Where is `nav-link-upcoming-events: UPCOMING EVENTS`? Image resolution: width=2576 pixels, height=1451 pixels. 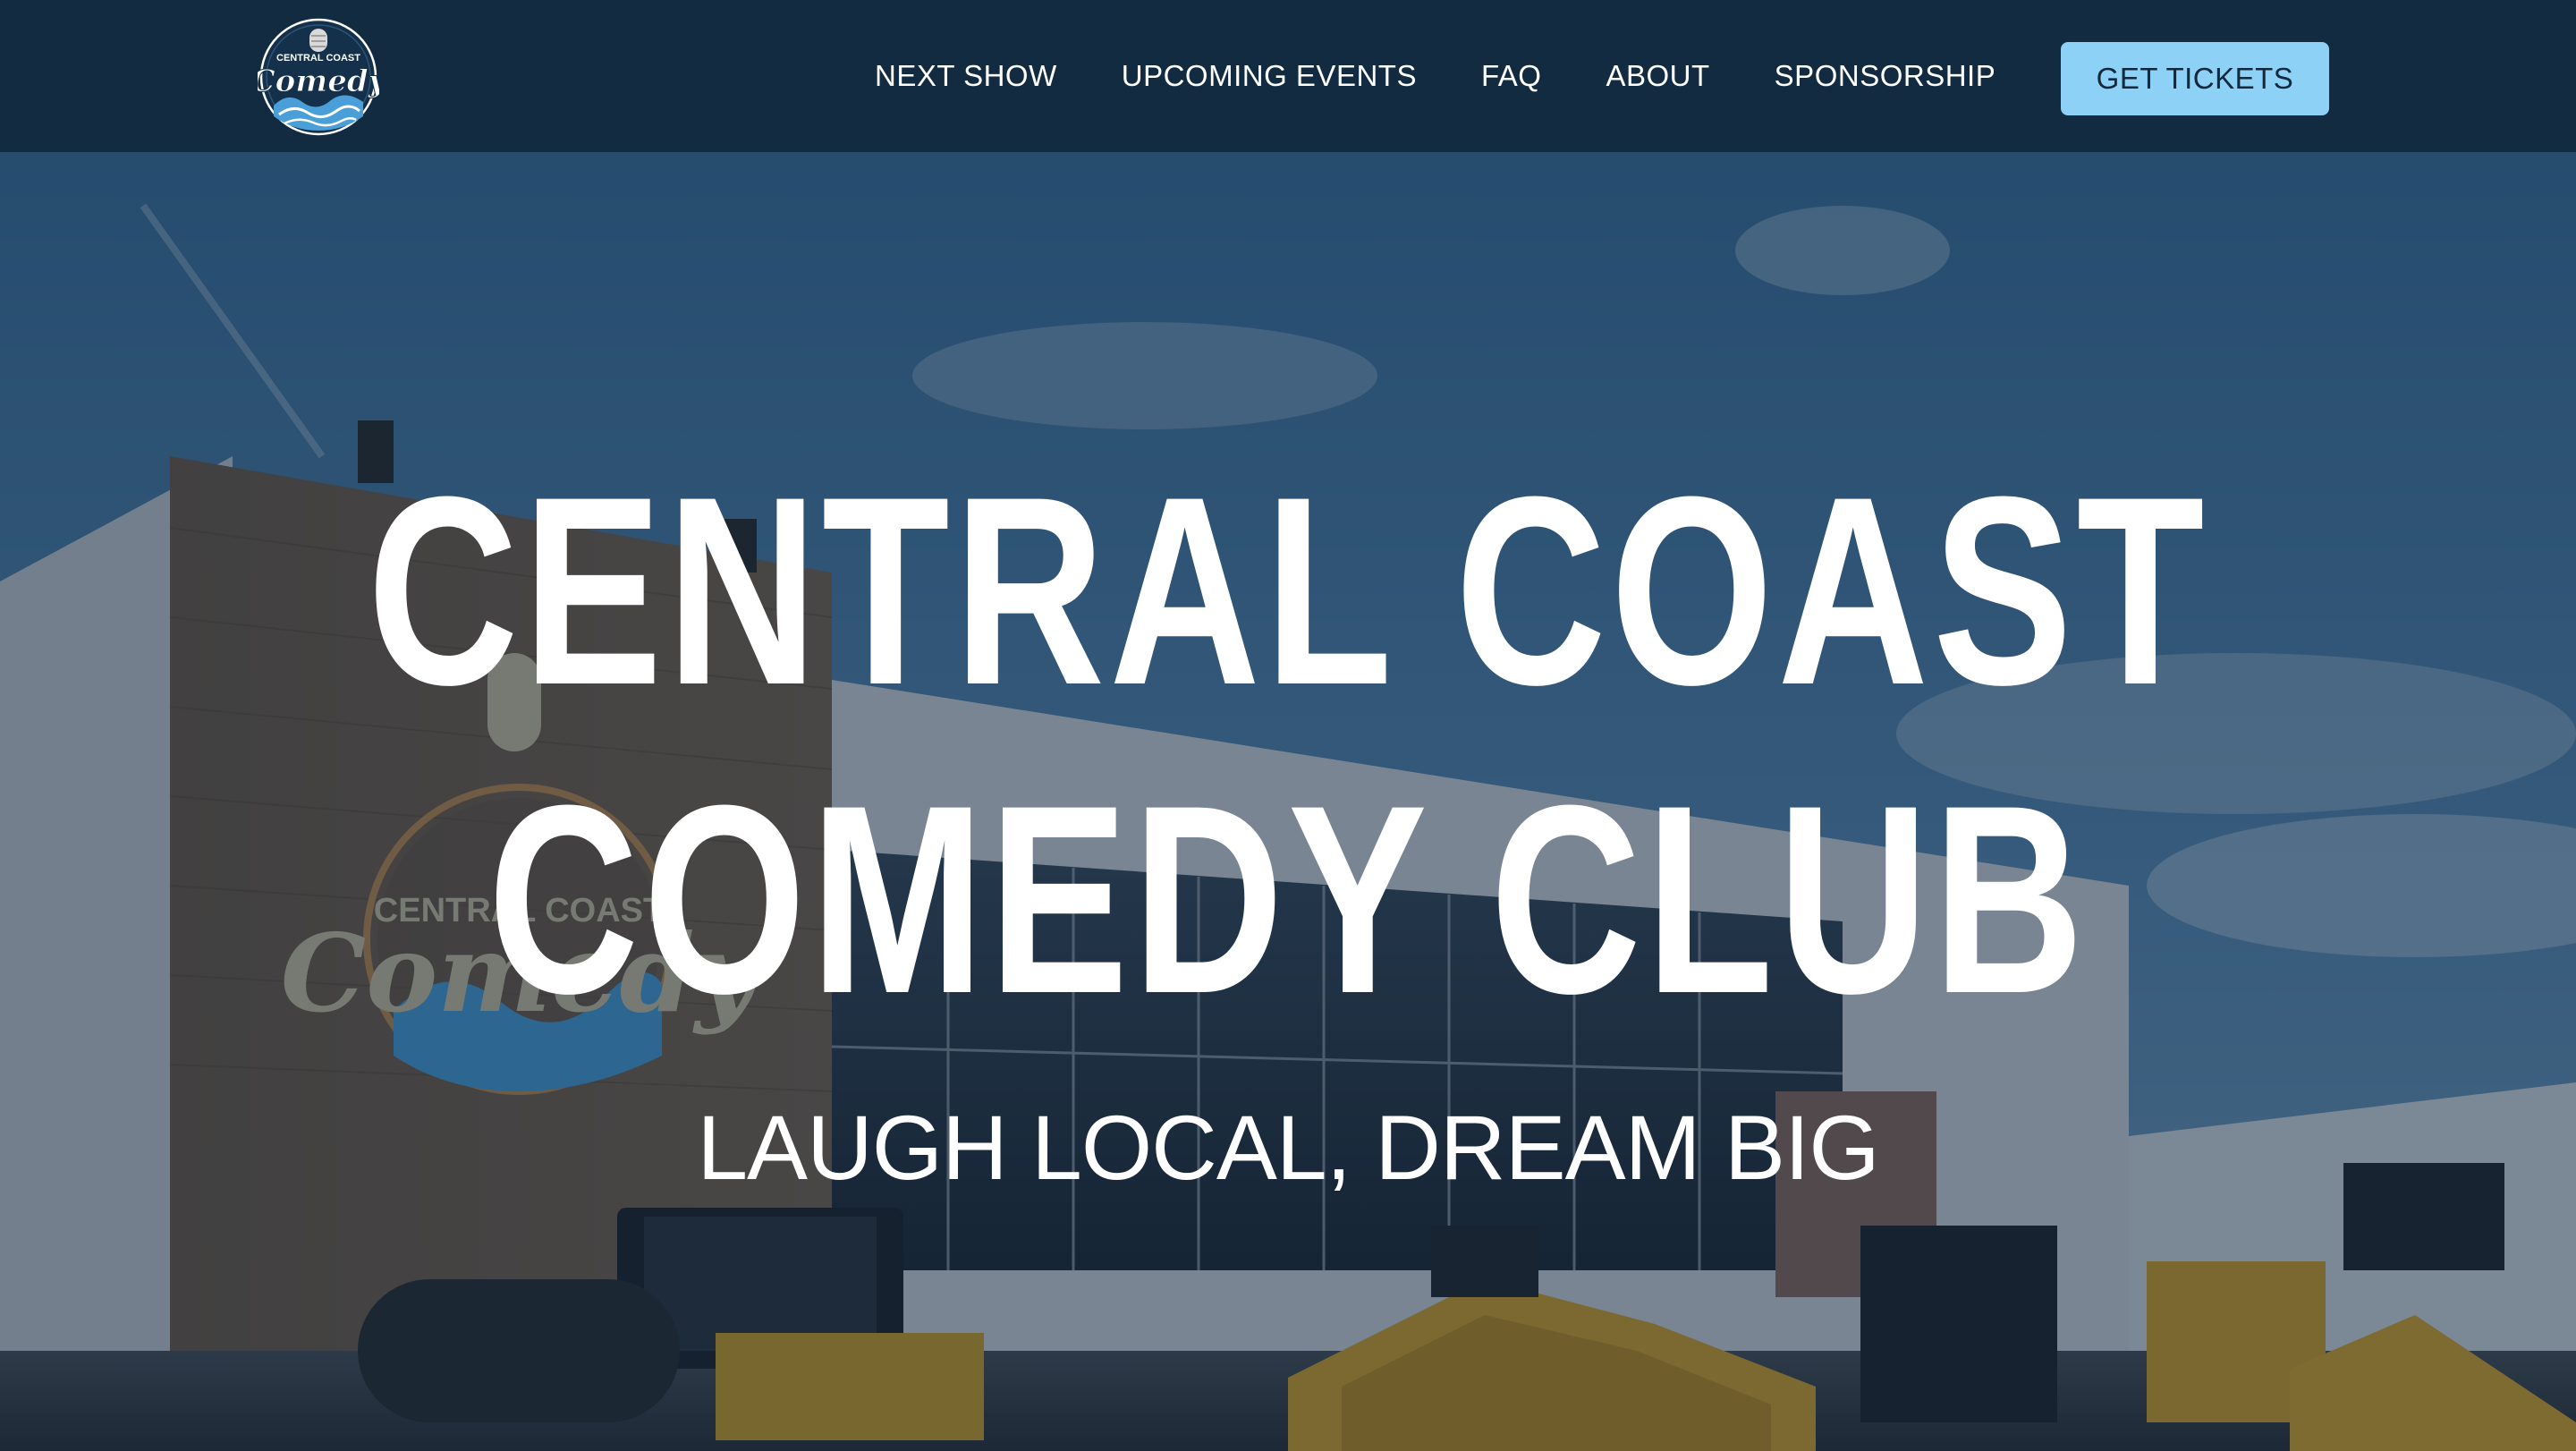
nav-link-upcoming-events: UPCOMING EVENTS is located at coordinates (1269, 76).